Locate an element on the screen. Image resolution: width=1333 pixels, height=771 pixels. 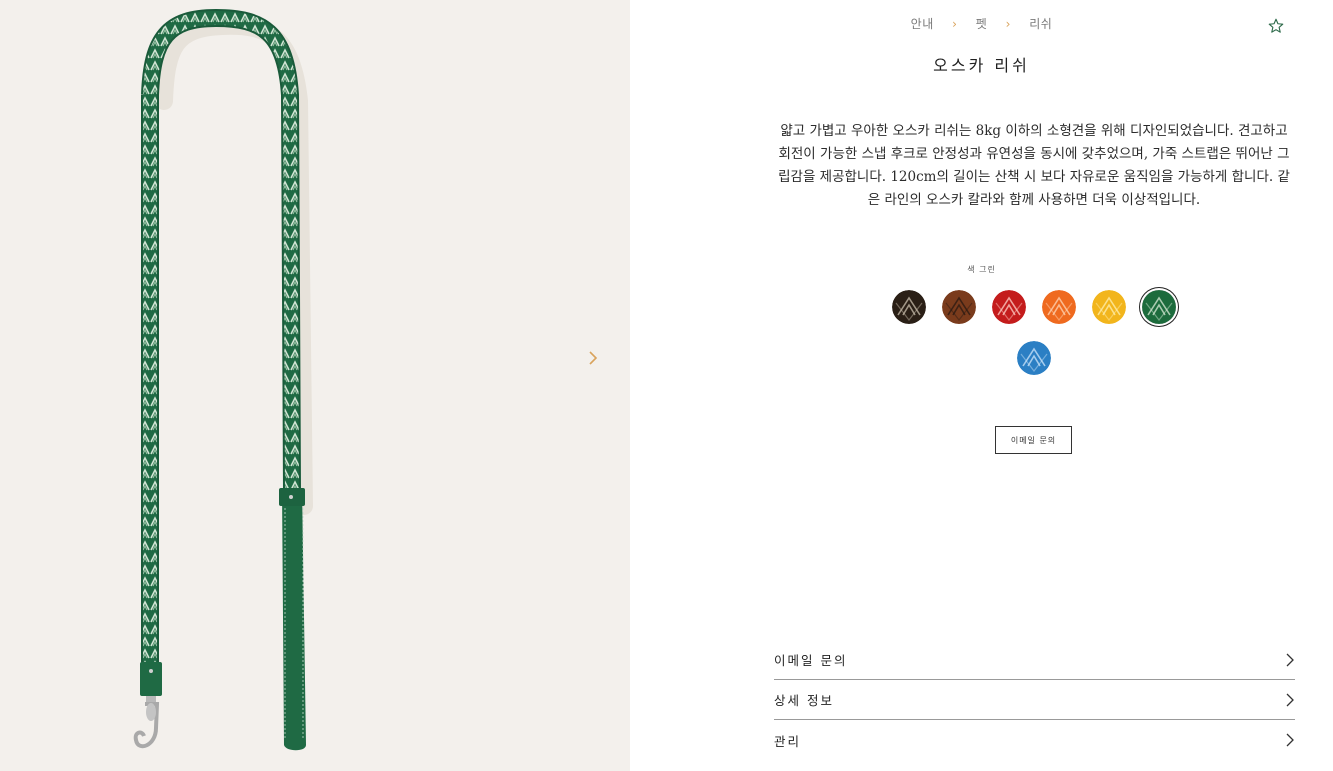
accordion-email-inquiry: 이메일 문의 is located at coordinates (1034, 660).